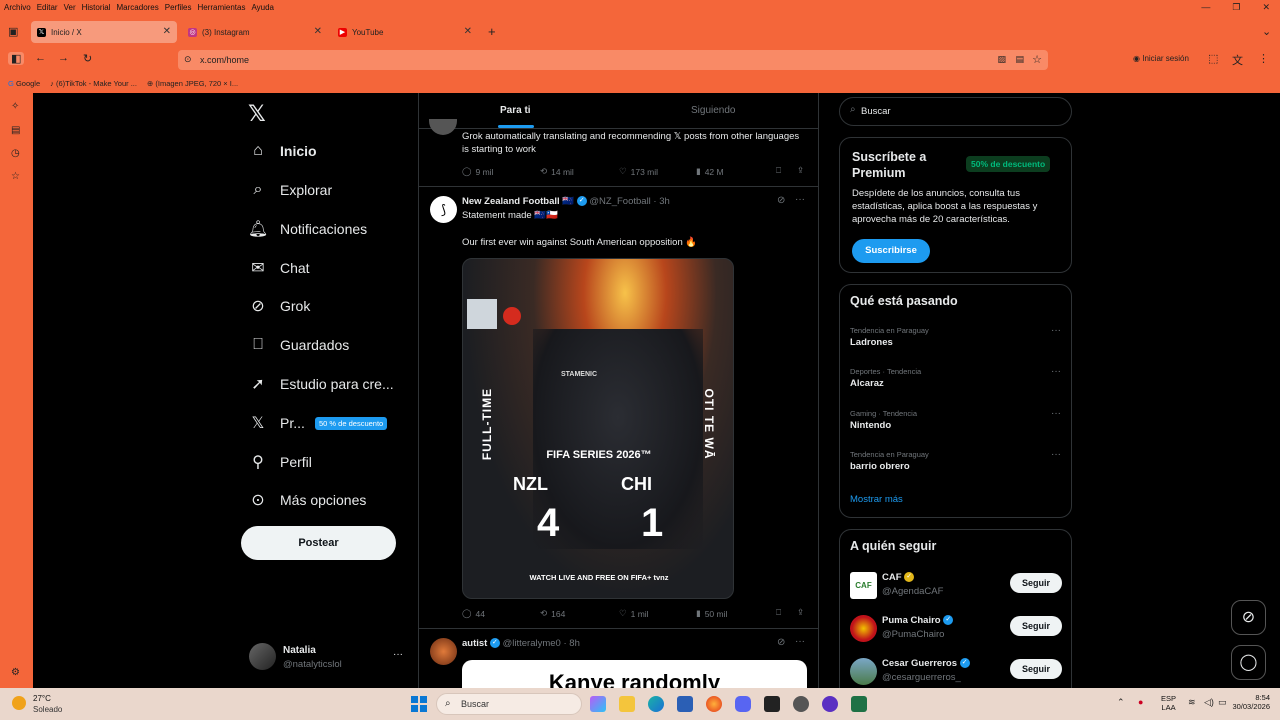  What do you see at coordinates (956, 588) in the screenshot?
I see `follow-suggestion: CAF CAF ✓ @AgendaCAF Seguir` at bounding box center [956, 588].